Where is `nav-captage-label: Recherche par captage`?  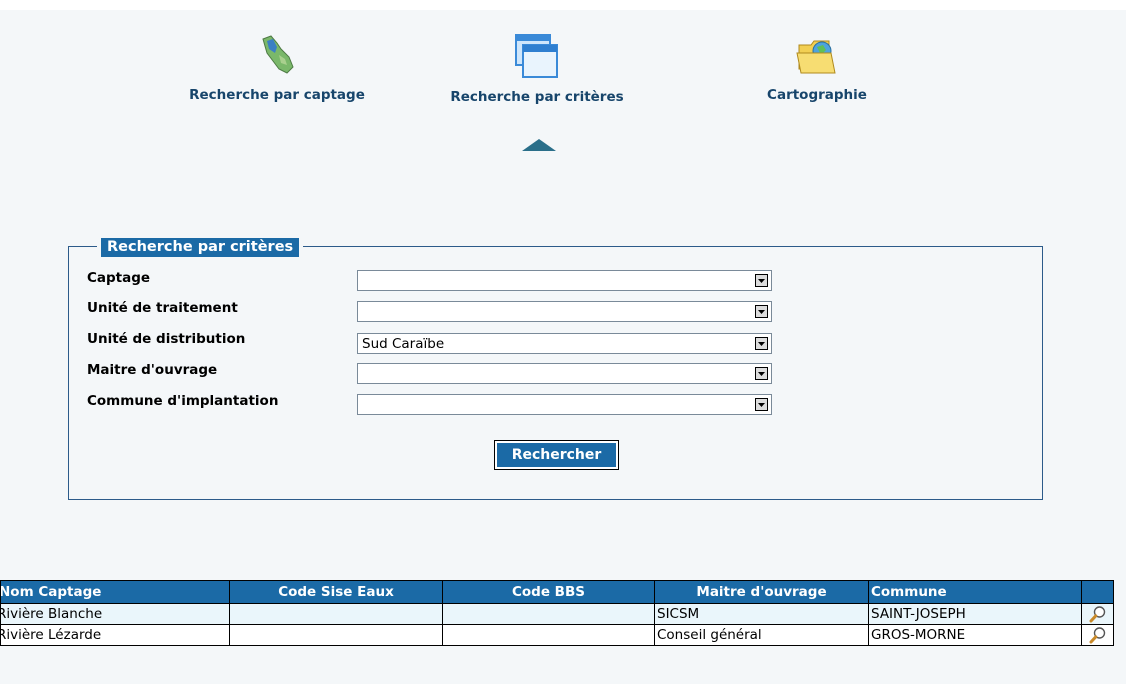 nav-captage-label: Recherche par captage is located at coordinates (277, 95).